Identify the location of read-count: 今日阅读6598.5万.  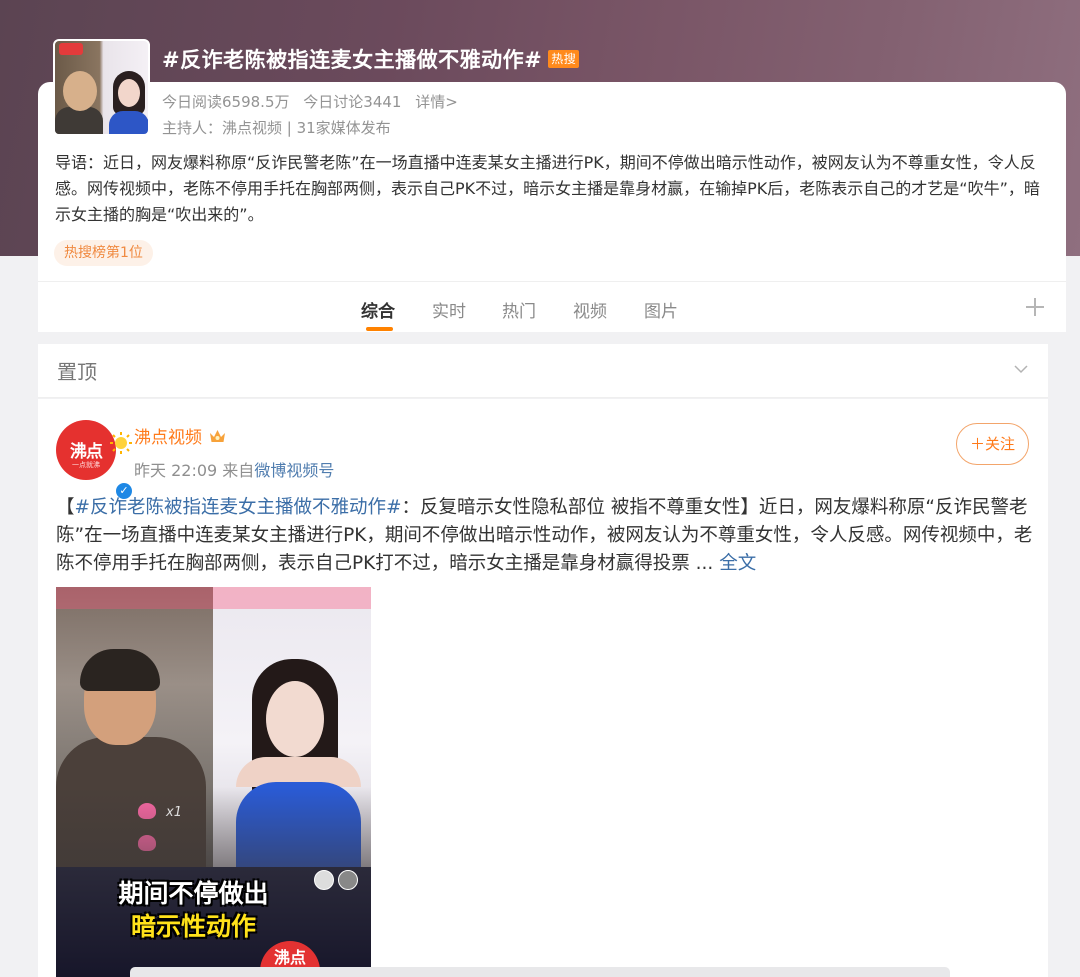
(226, 102).